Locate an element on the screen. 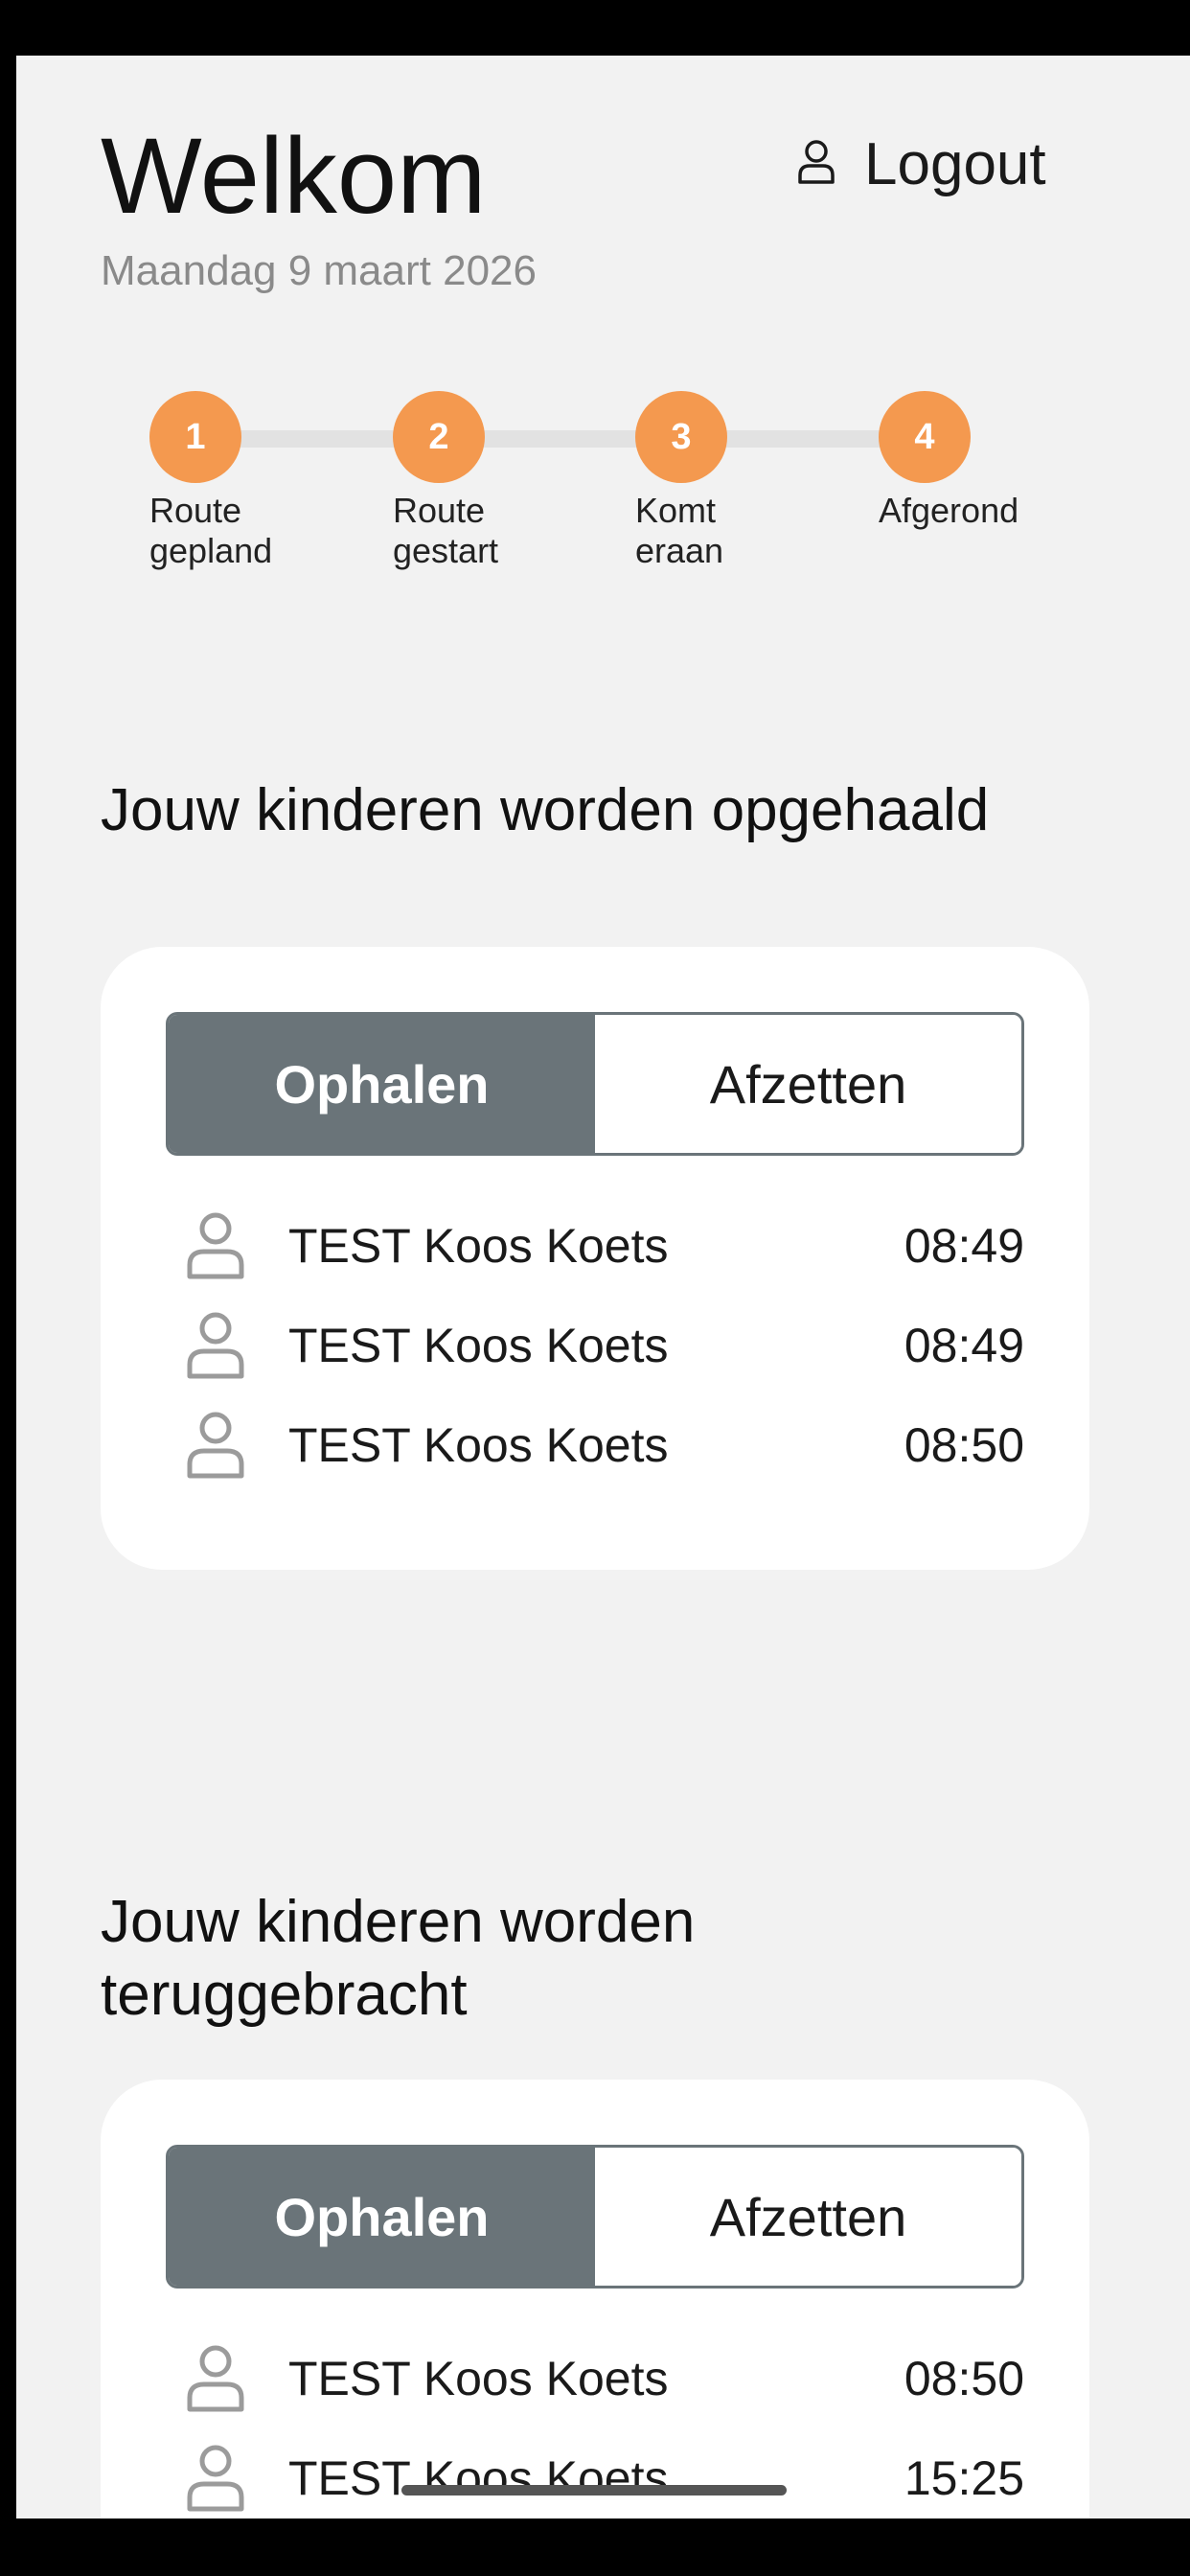  step-afgerond: 4 Afgerond is located at coordinates (975, 461).